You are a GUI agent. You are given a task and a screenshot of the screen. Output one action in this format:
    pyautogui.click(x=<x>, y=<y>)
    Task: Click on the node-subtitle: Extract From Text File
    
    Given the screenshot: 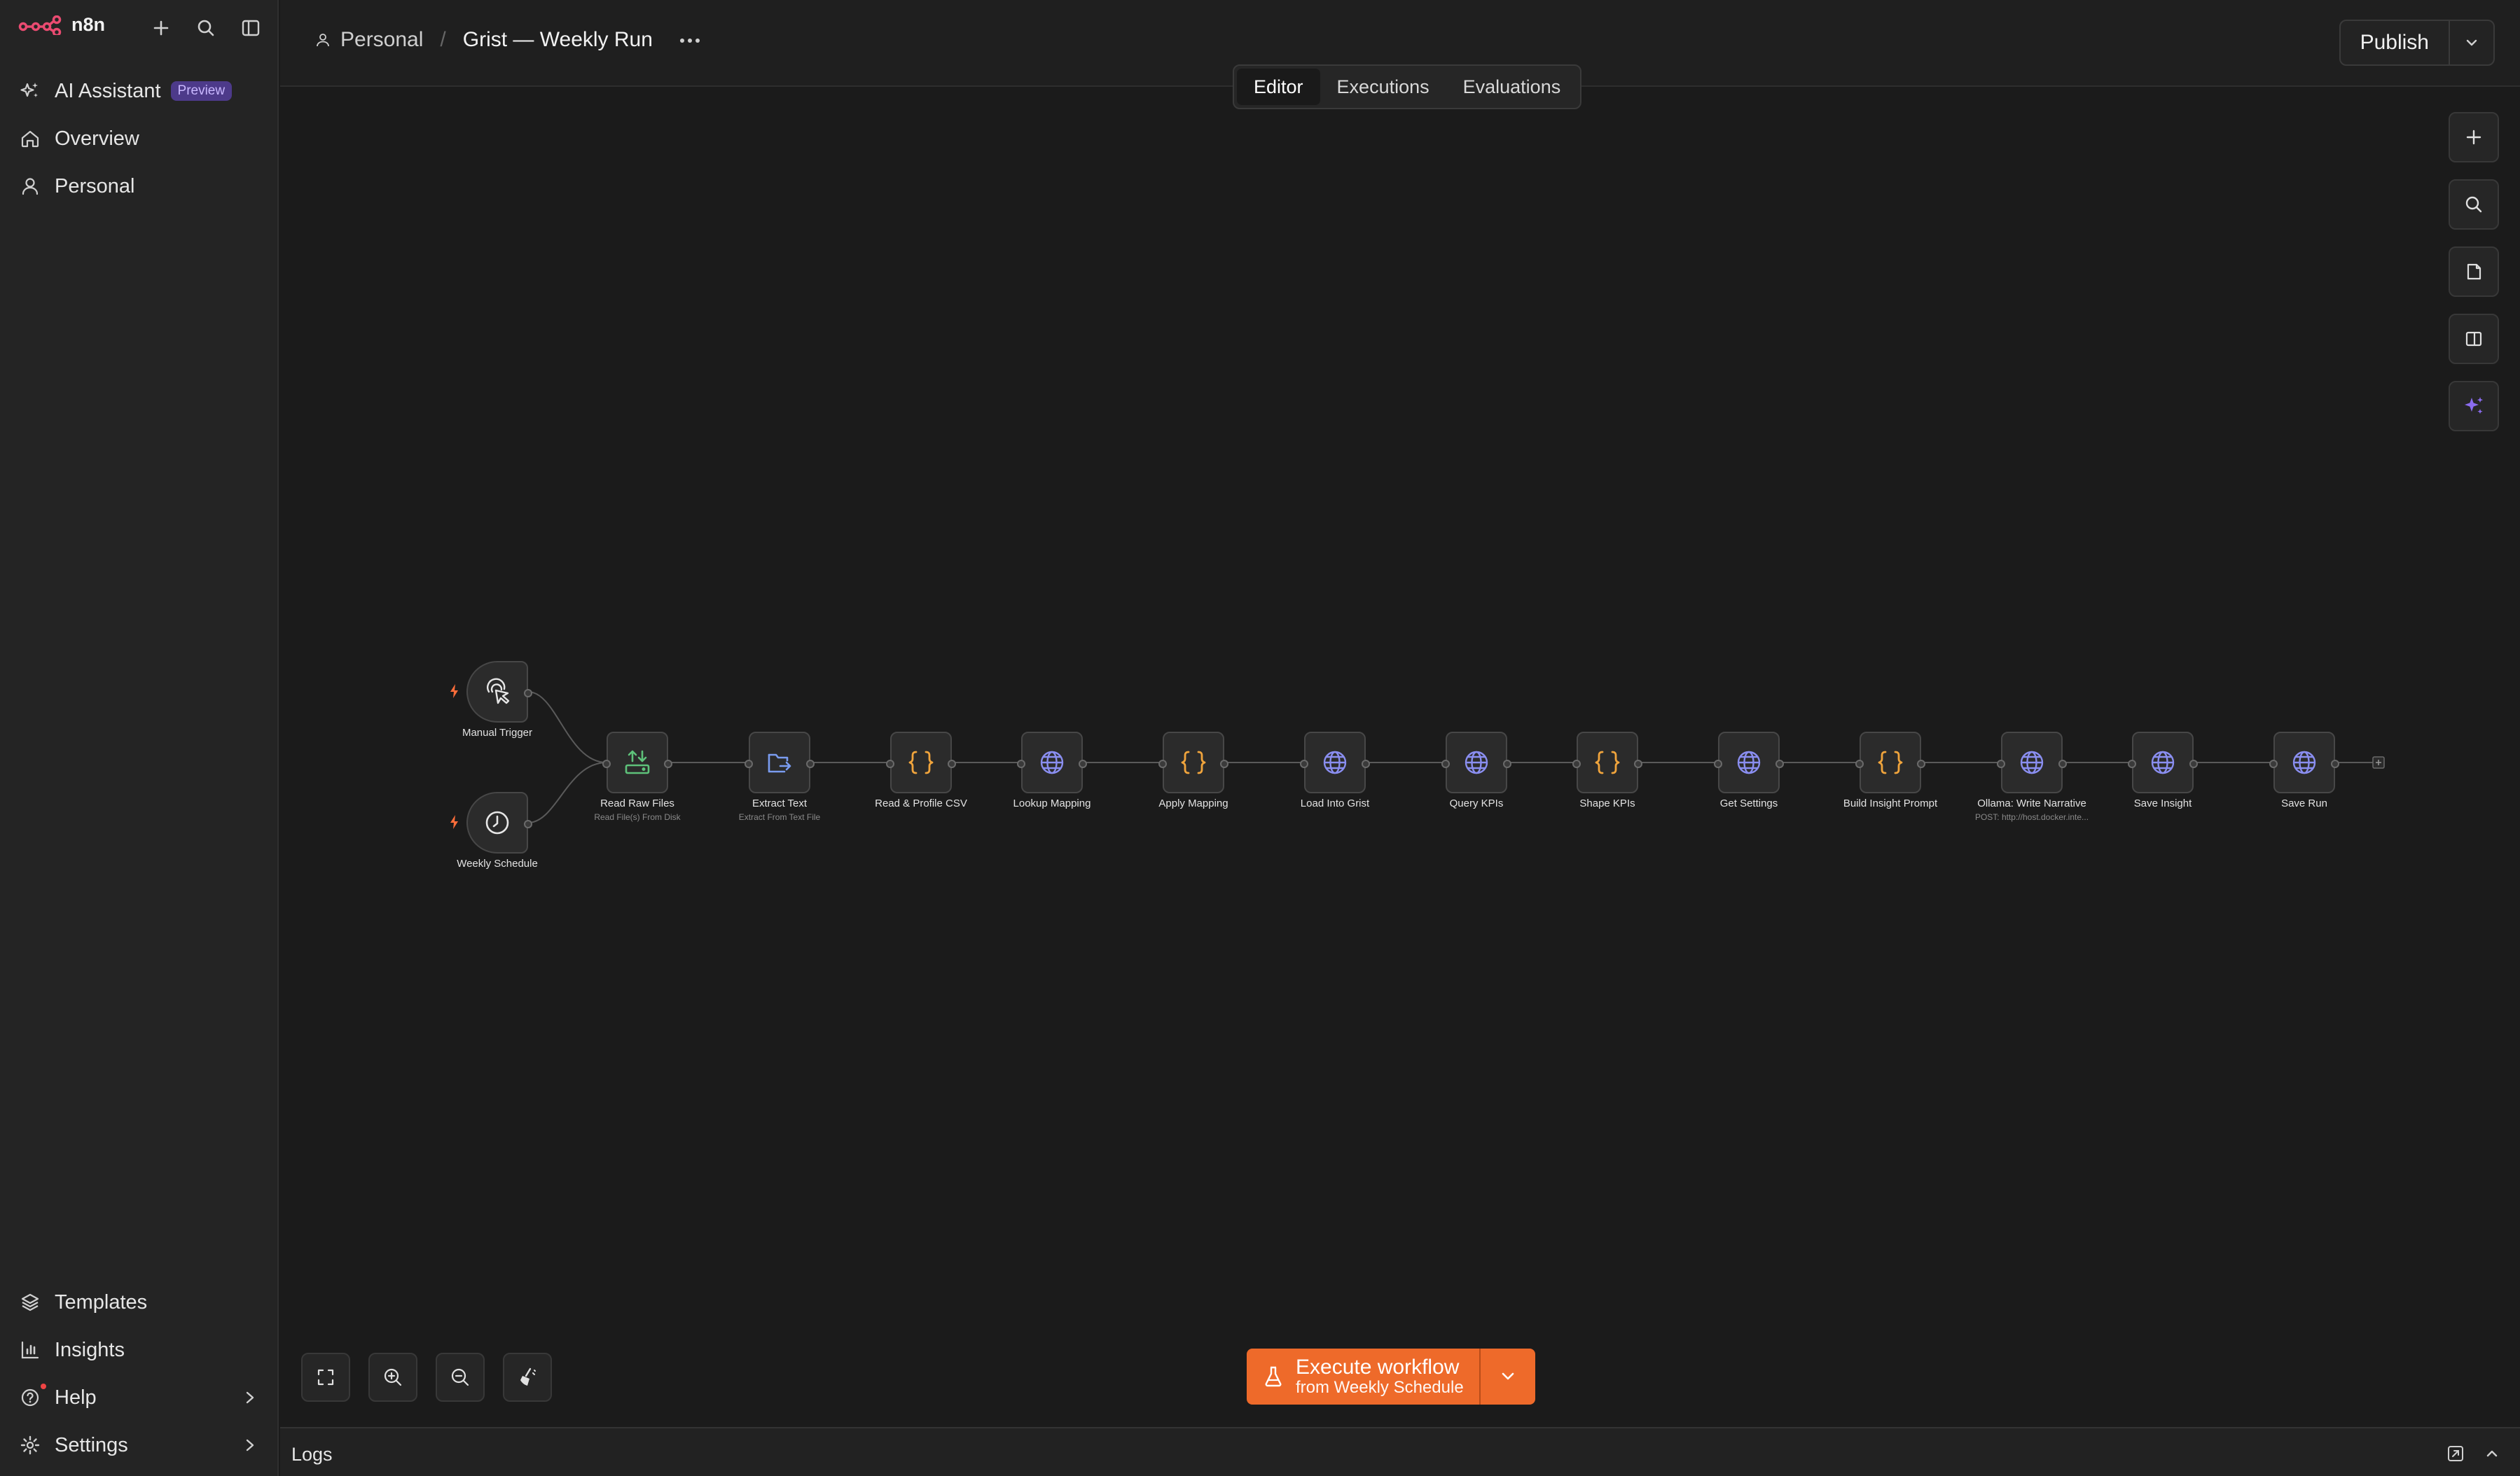 What is the action you would take?
    pyautogui.click(x=779, y=817)
    